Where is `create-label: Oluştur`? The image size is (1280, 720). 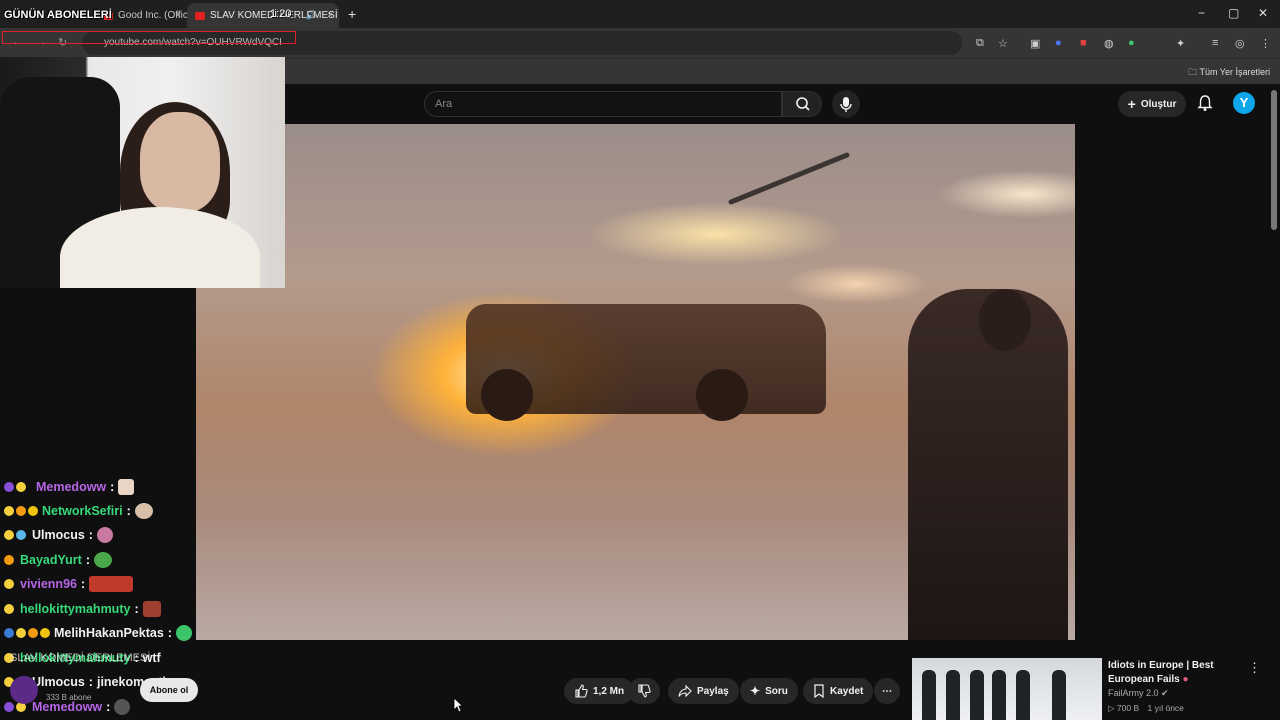 create-label: Oluştur is located at coordinates (1158, 104).